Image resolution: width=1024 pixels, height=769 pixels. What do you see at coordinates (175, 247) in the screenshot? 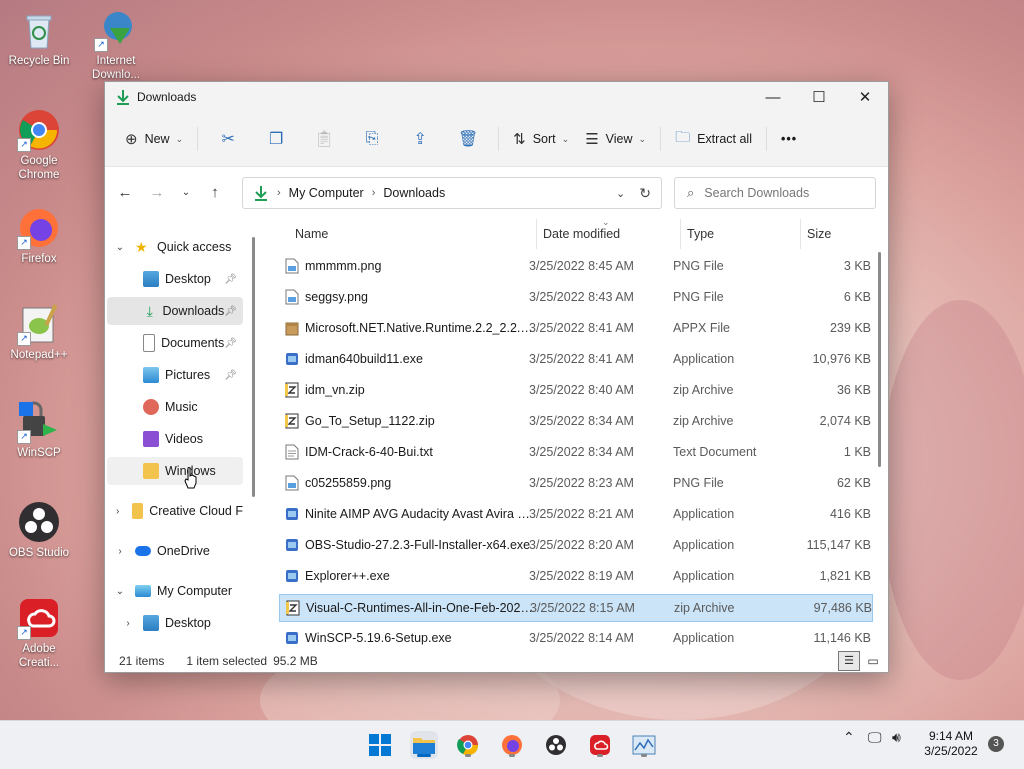
I see `nav-quick-access: ⌄ ★ Quick access` at bounding box center [175, 247].